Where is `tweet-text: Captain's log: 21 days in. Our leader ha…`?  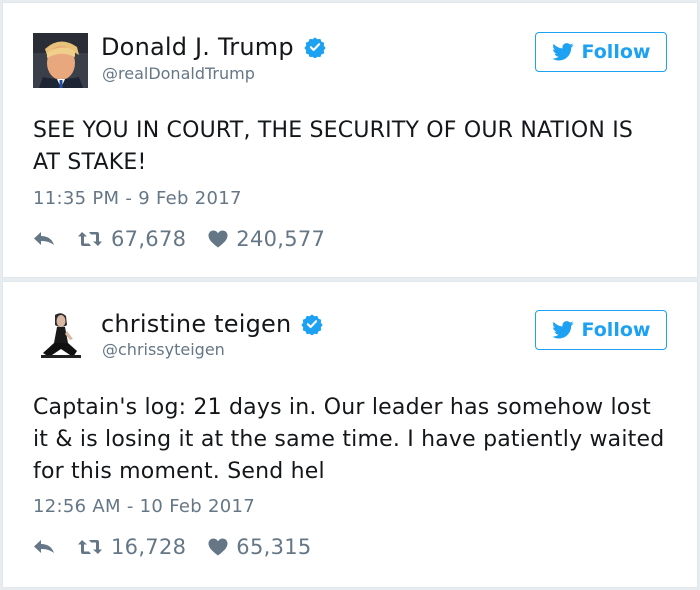 tweet-text: Captain's log: 21 days in. Our leader ha… is located at coordinates (349, 439).